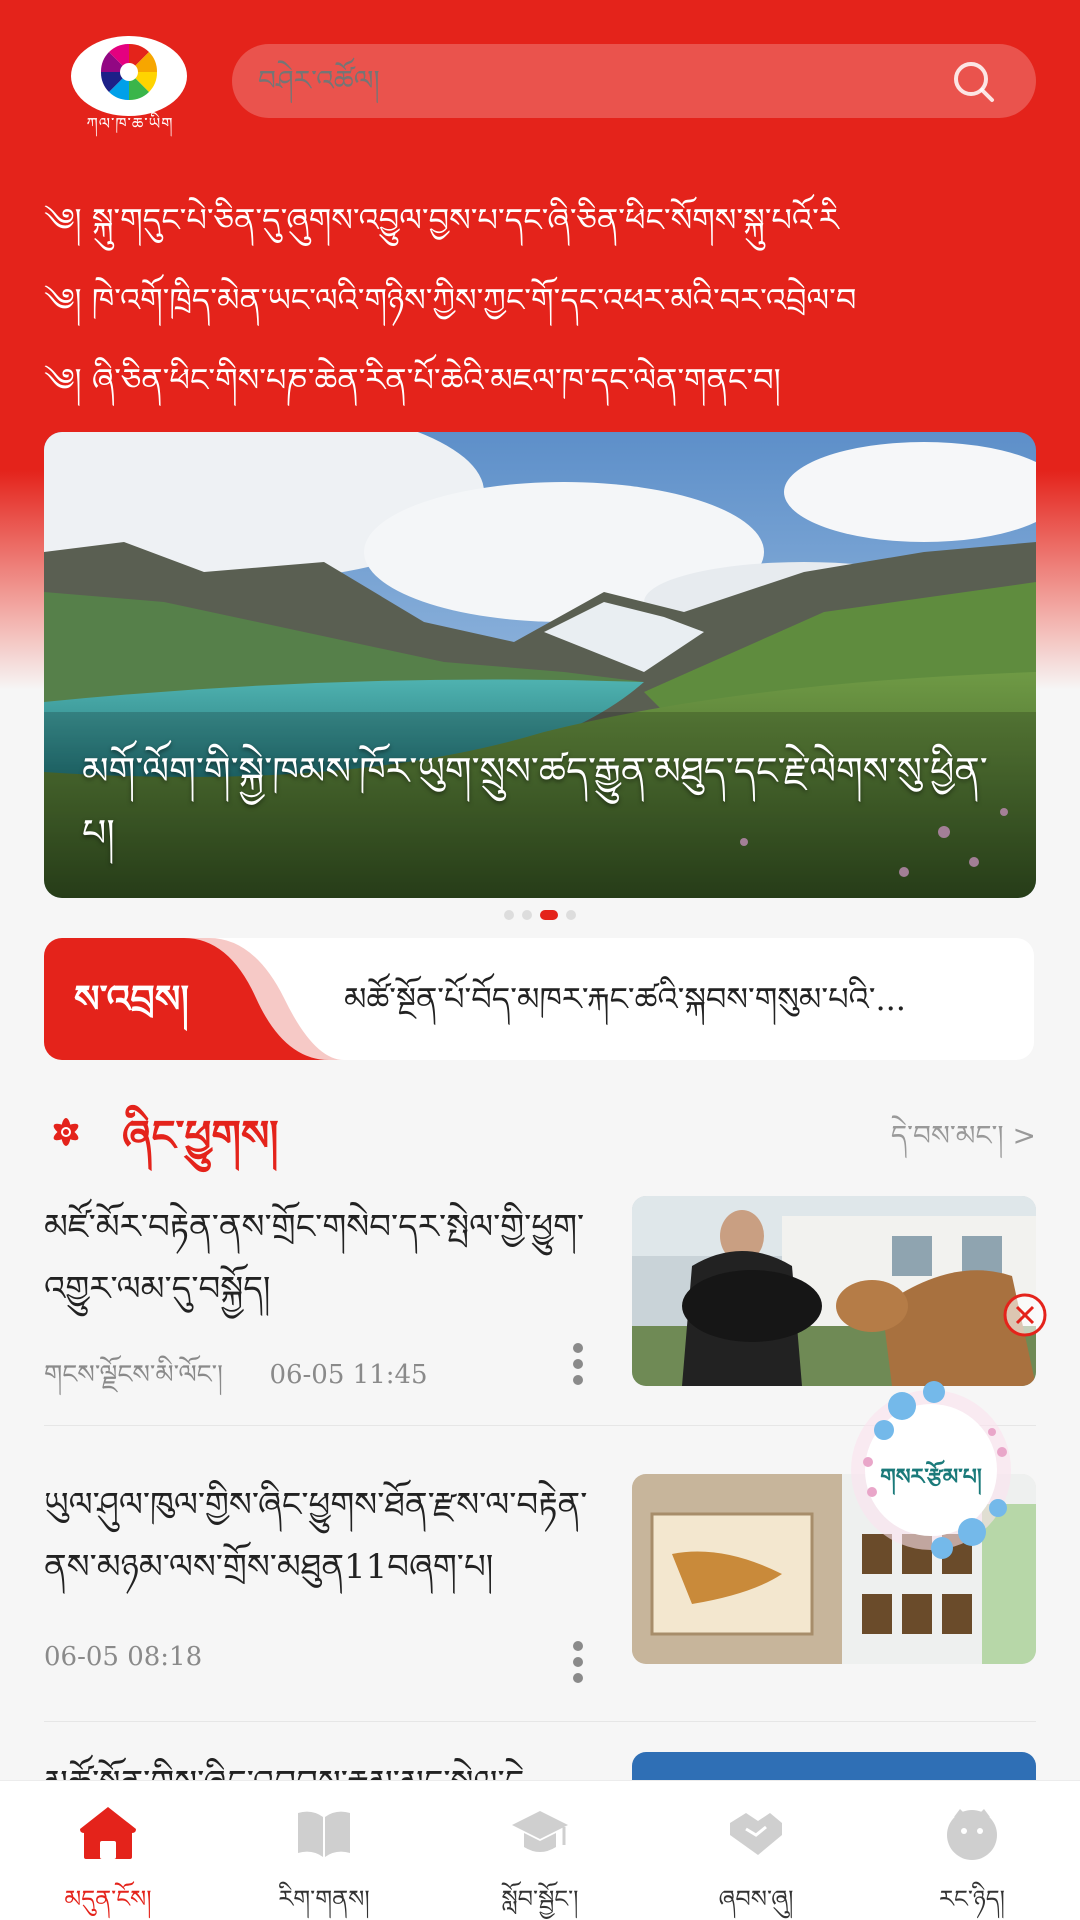 This screenshot has width=1080, height=1920. What do you see at coordinates (324, 1899) in the screenshot?
I see `nav-label: རིག་གནས།` at bounding box center [324, 1899].